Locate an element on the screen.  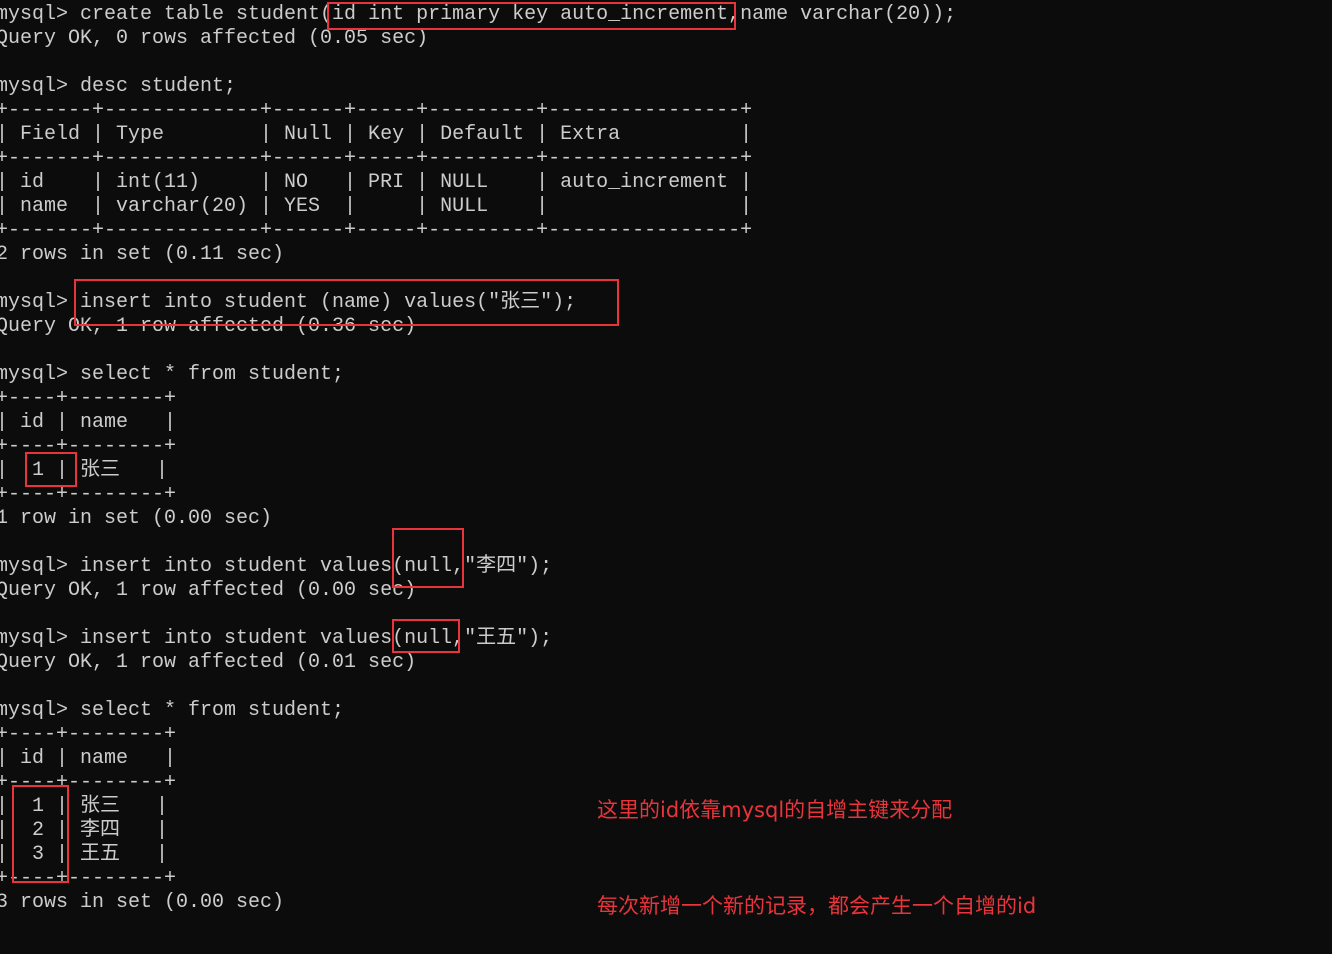
highlight-box-insert-name is located at coordinates (346, 302).